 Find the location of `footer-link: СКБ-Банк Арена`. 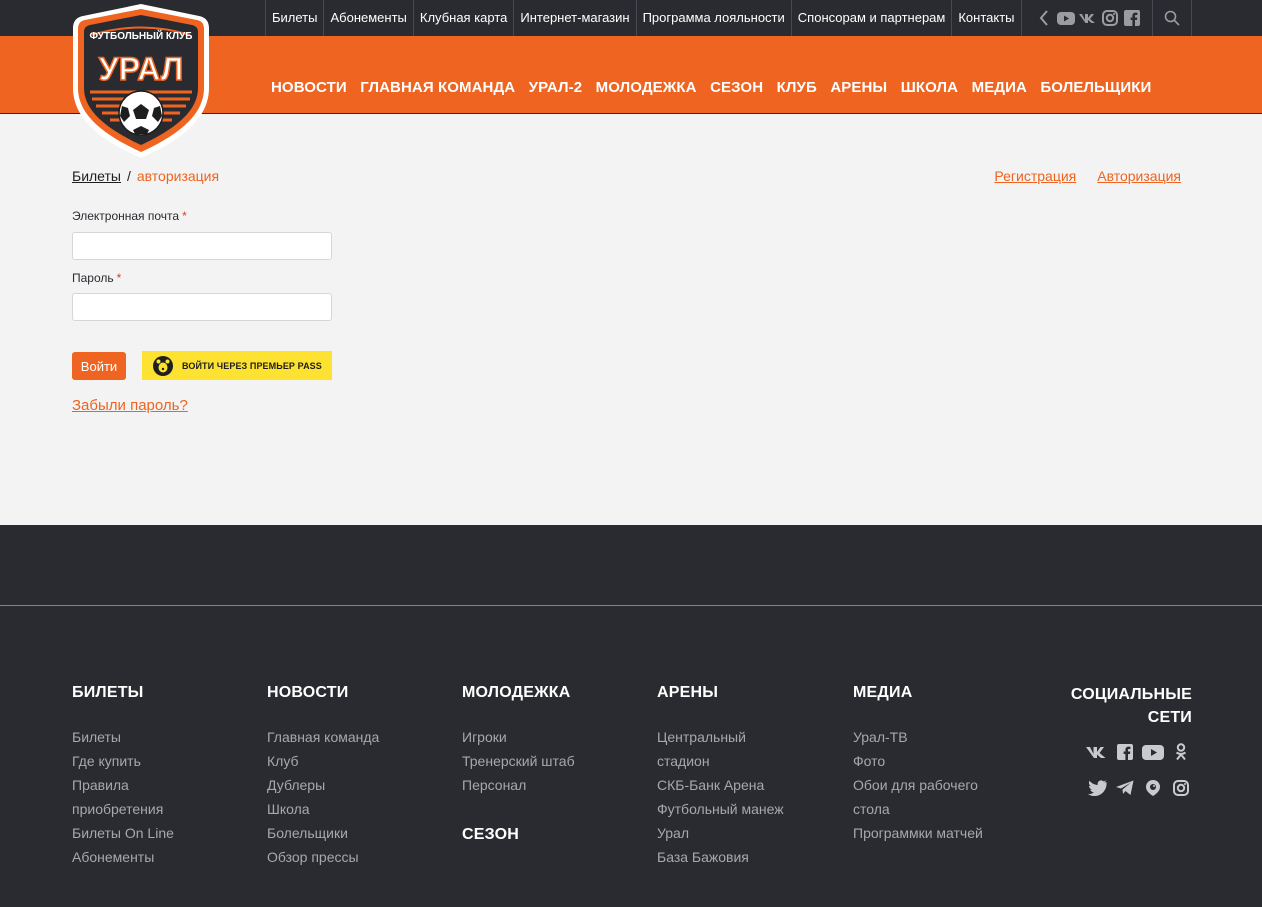

footer-link: СКБ-Банк Арена is located at coordinates (720, 785).